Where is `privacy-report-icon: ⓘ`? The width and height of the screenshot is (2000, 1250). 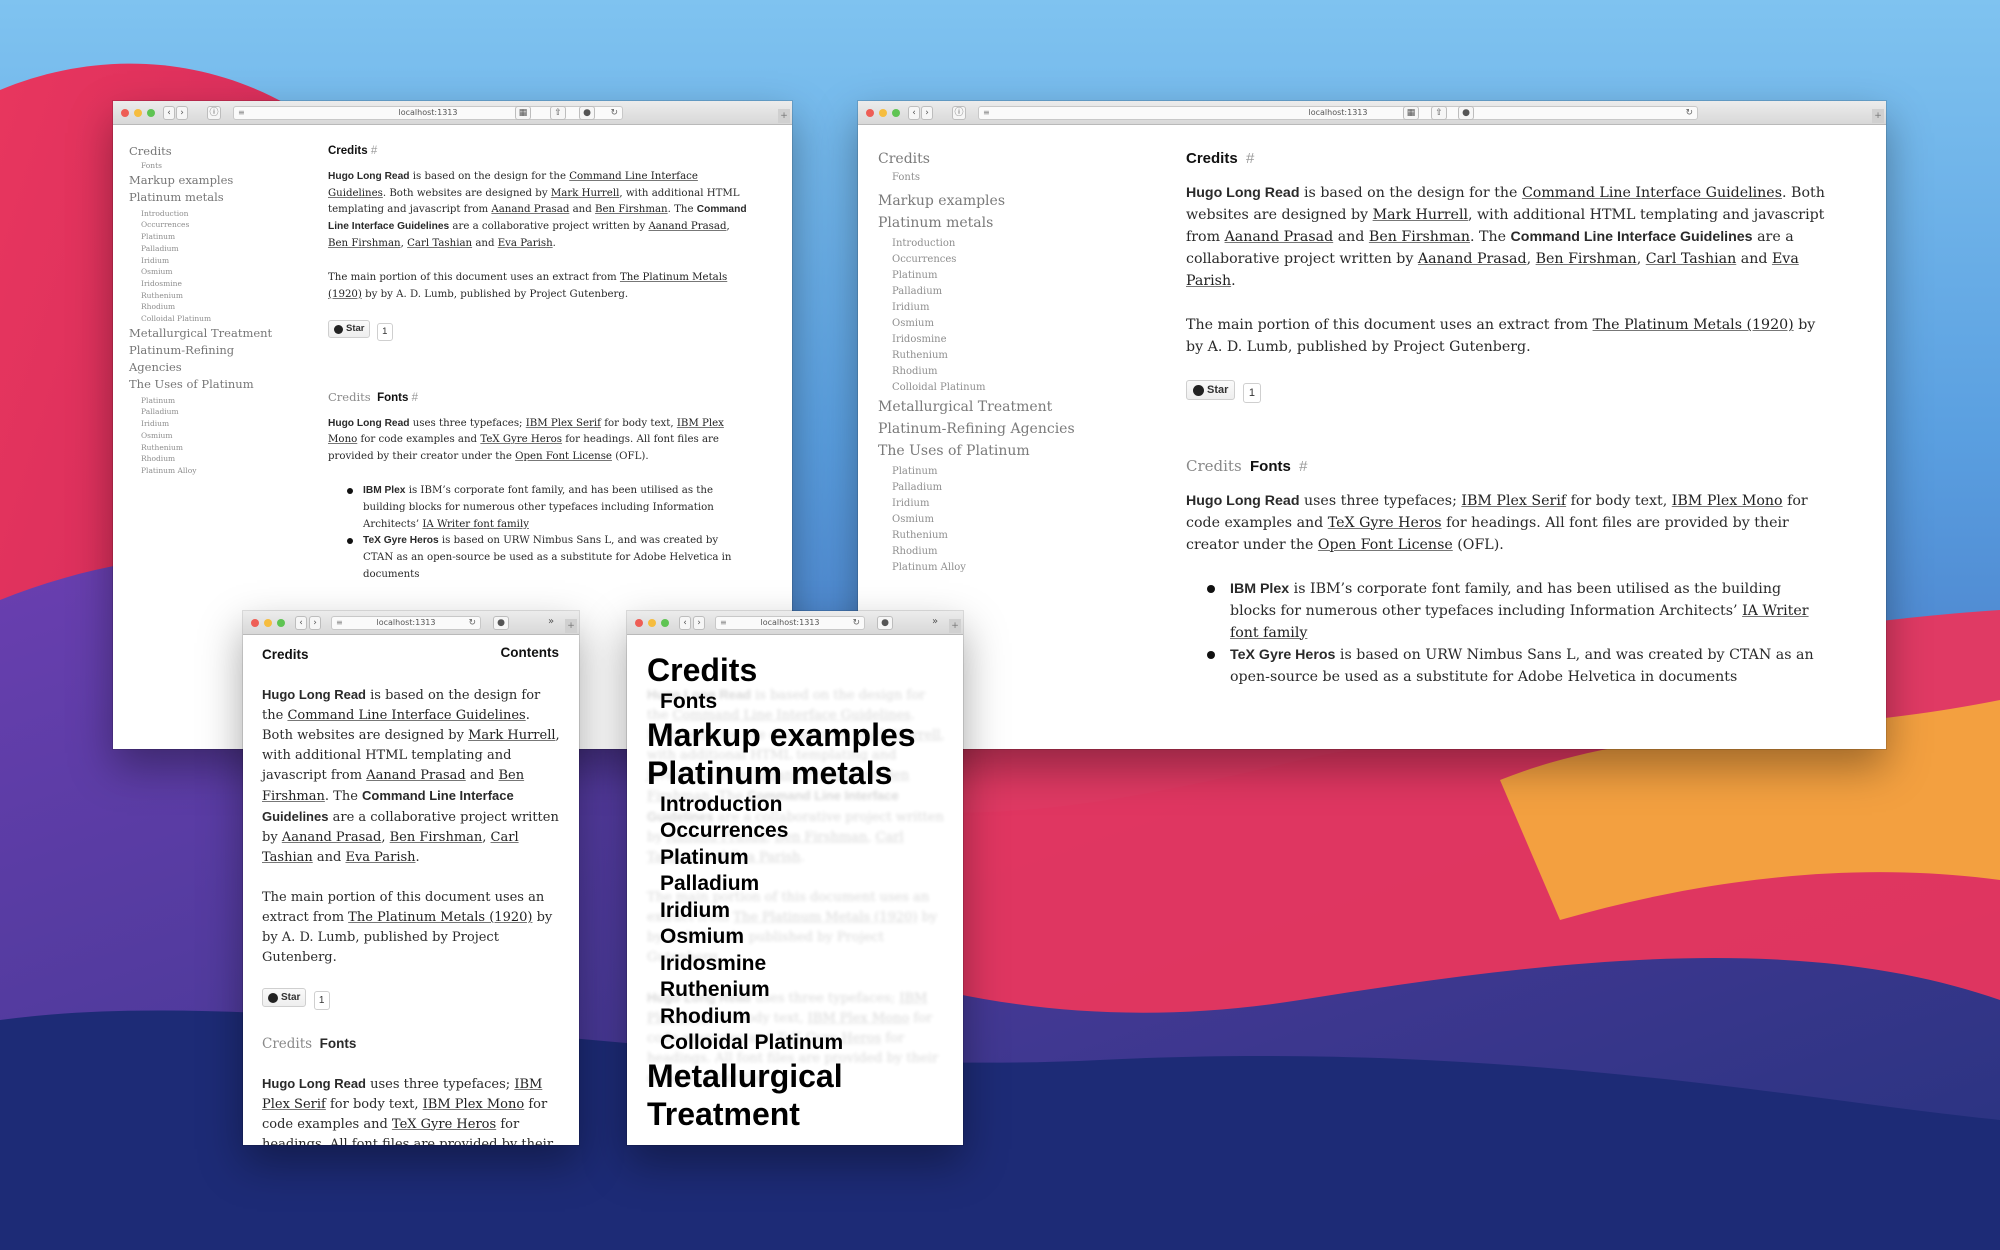
privacy-report-icon: ⓘ is located at coordinates (214, 113).